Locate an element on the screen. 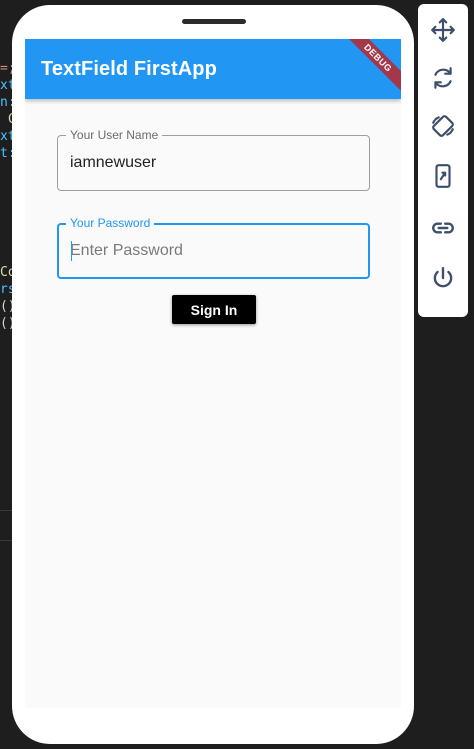  app-title: TextField FirstApp is located at coordinates (129, 69).